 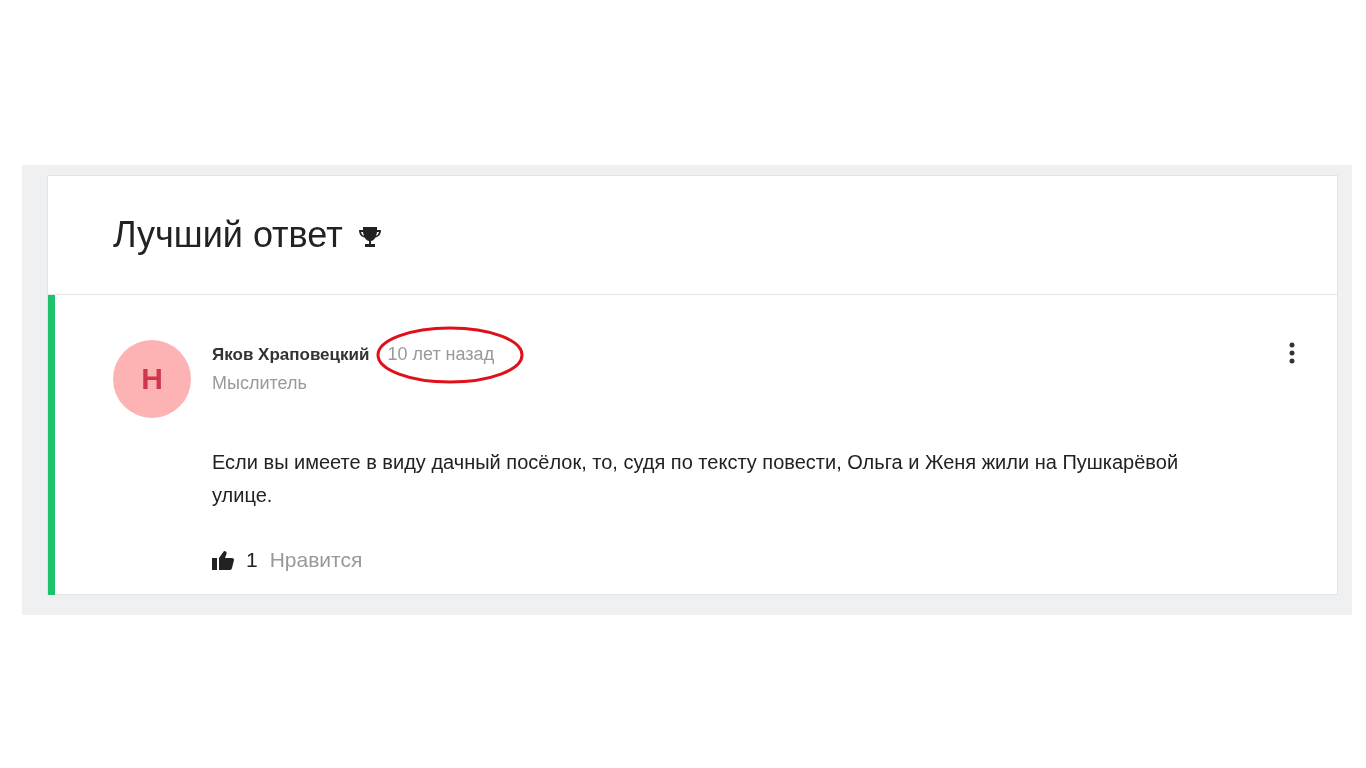 What do you see at coordinates (1292, 353) in the screenshot?
I see `more-options-icon` at bounding box center [1292, 353].